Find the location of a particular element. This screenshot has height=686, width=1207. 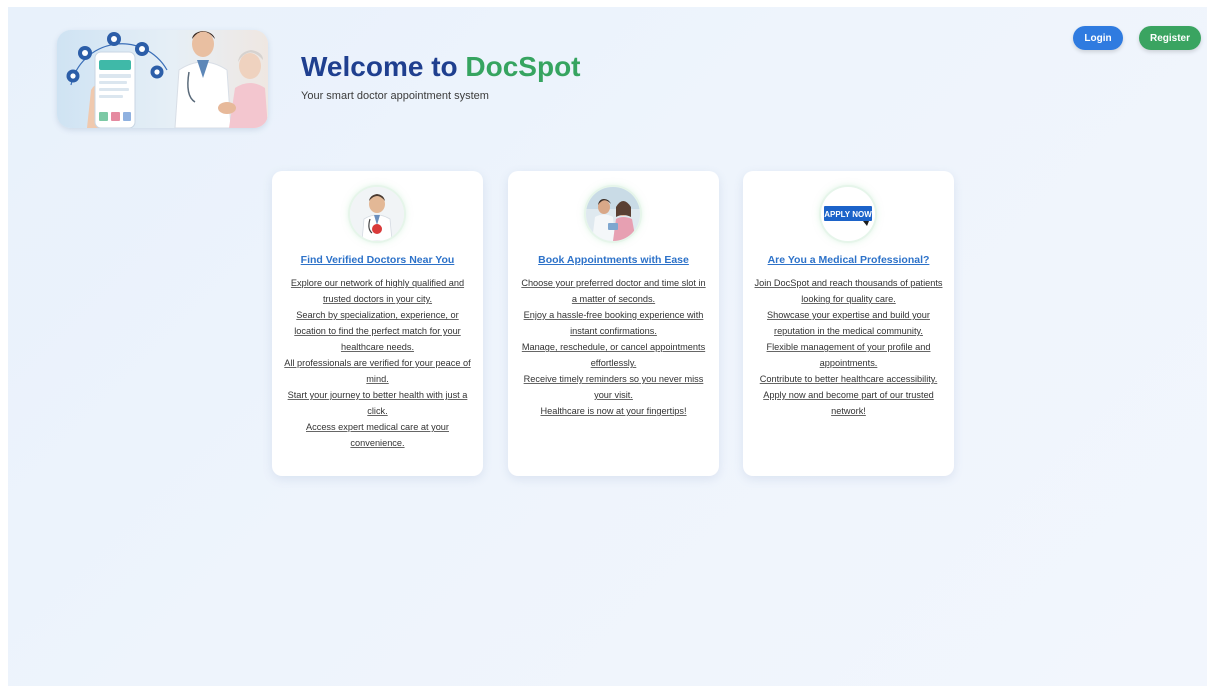

apply-now-badge-text: APPLY NOW is located at coordinates (848, 214).